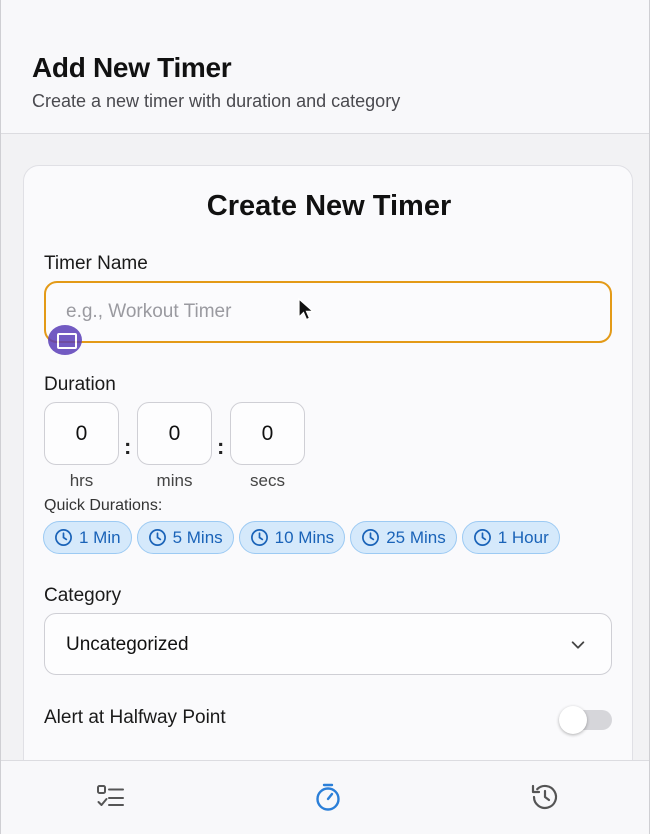  Describe the element at coordinates (328, 797) in the screenshot. I see `stopwatch-icon` at that location.